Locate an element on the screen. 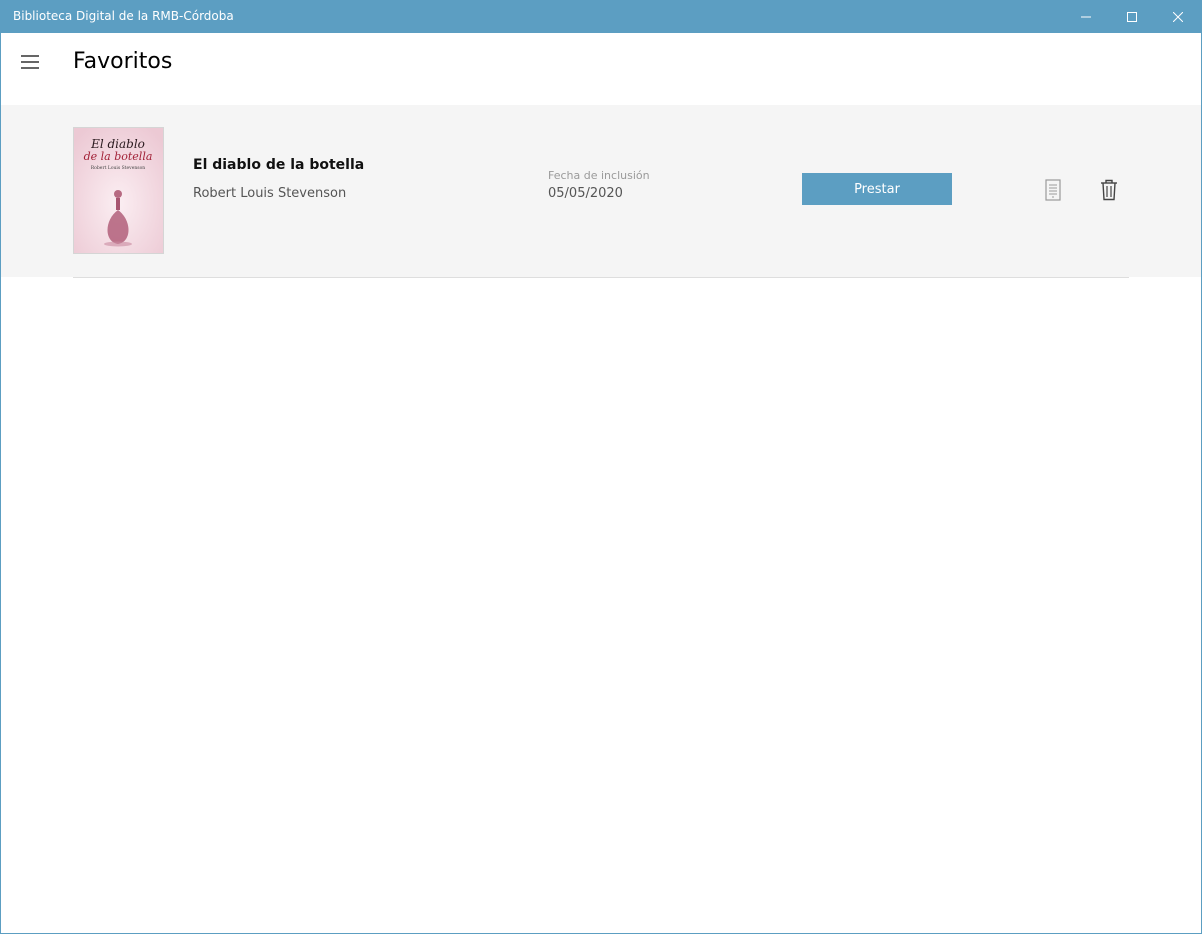 Image resolution: width=1202 pixels, height=934 pixels. details-button is located at coordinates (1053, 190).